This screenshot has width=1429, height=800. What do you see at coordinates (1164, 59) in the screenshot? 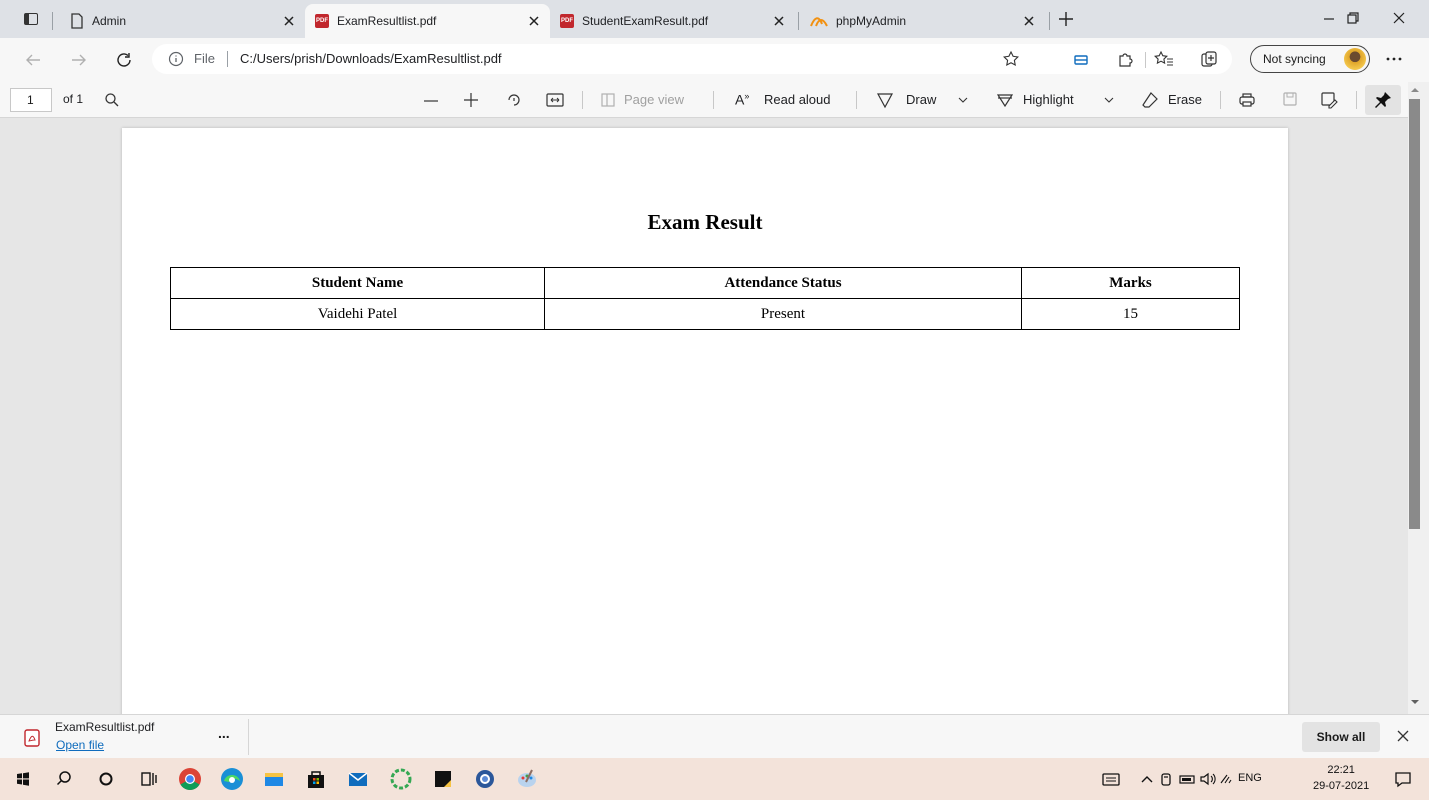
I see `favorites-icon` at bounding box center [1164, 59].